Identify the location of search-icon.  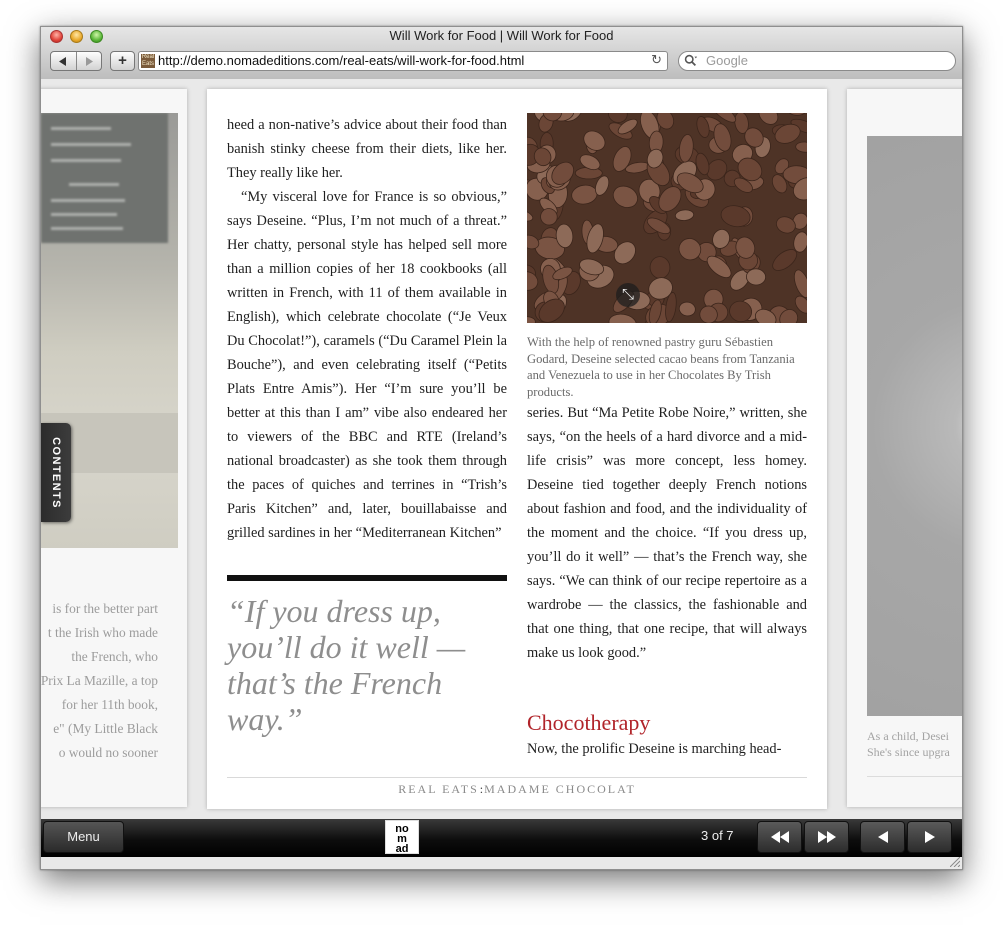
(691, 60).